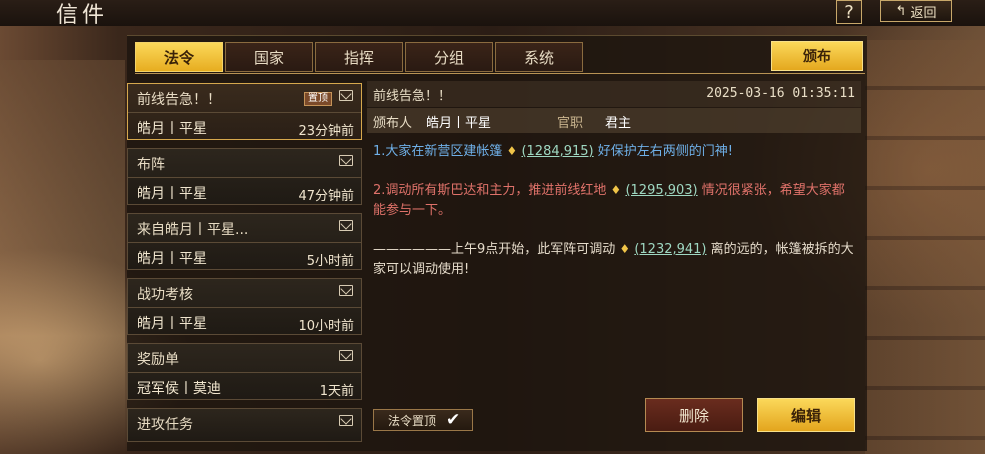  I want to click on publisher-label: 颁布人, so click(393, 123).